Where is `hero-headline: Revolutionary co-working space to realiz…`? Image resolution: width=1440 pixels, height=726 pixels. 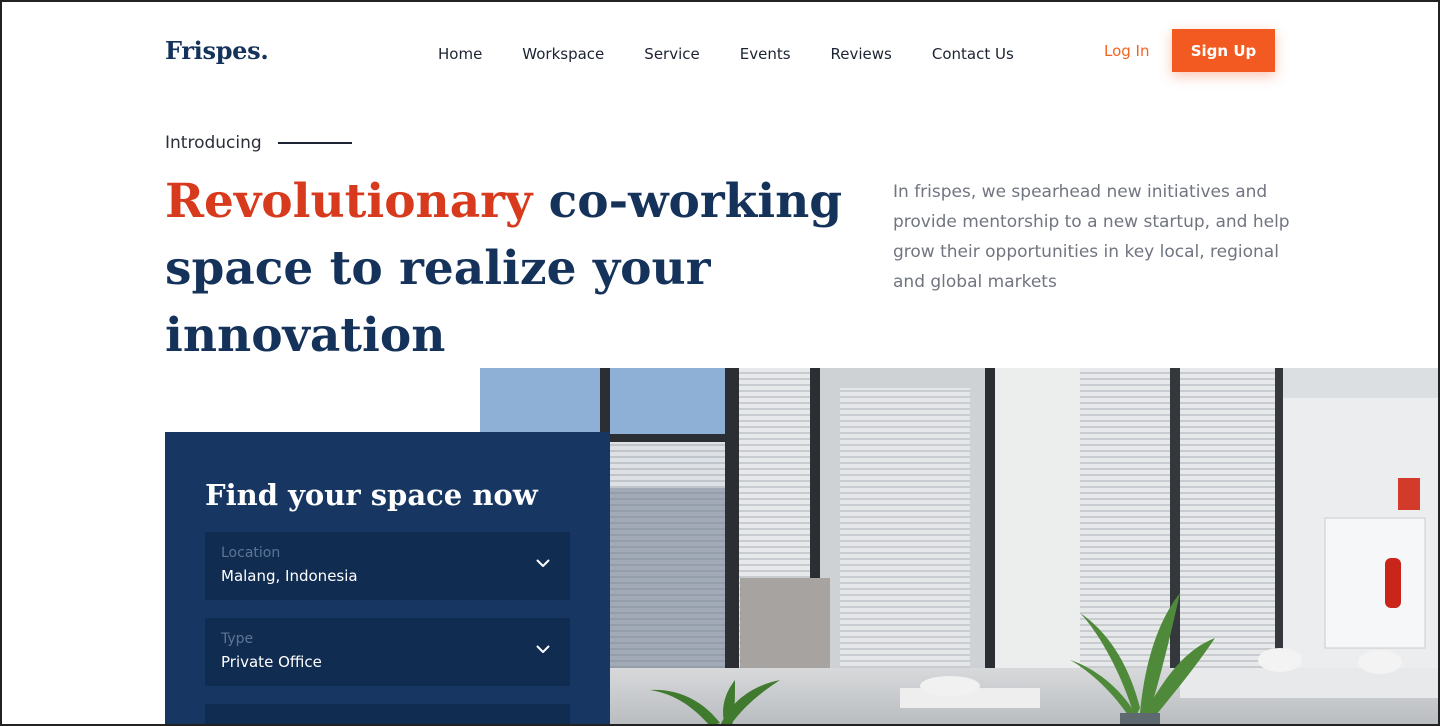
hero-headline: Revolutionary co-working space to realiz… is located at coordinates (505, 268).